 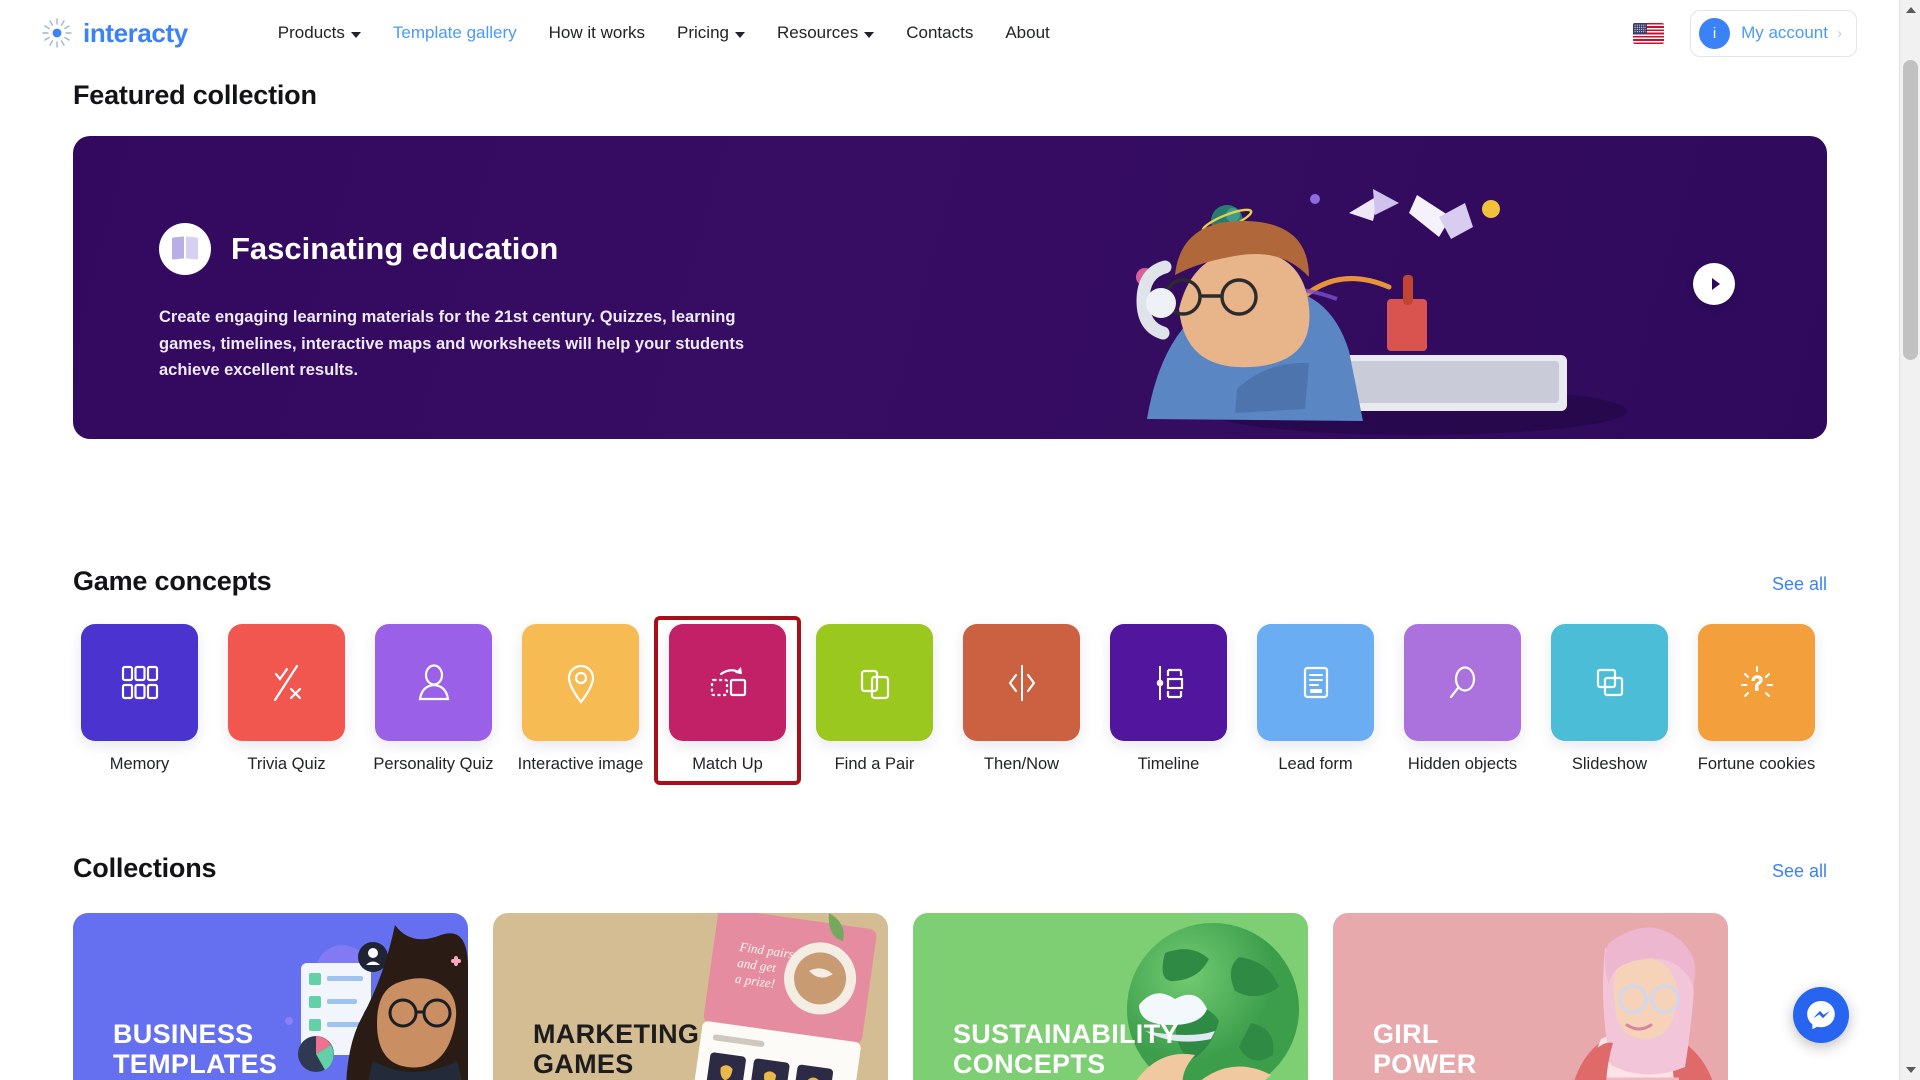 I want to click on scroll-down-arrow-icon, so click(x=1910, y=1070).